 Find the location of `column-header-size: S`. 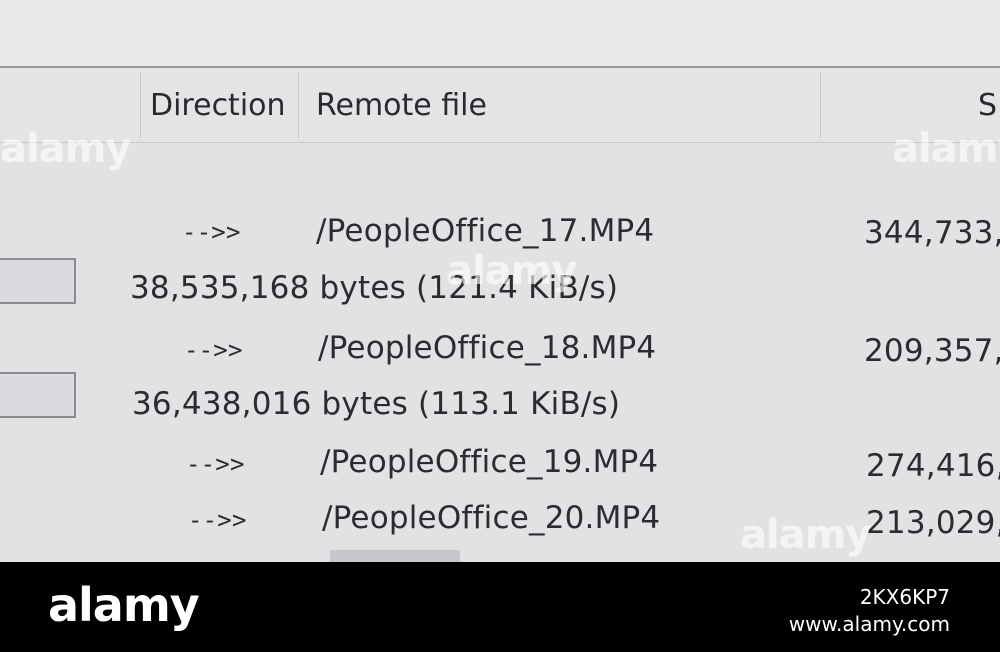

column-header-size: S is located at coordinates (987, 105).